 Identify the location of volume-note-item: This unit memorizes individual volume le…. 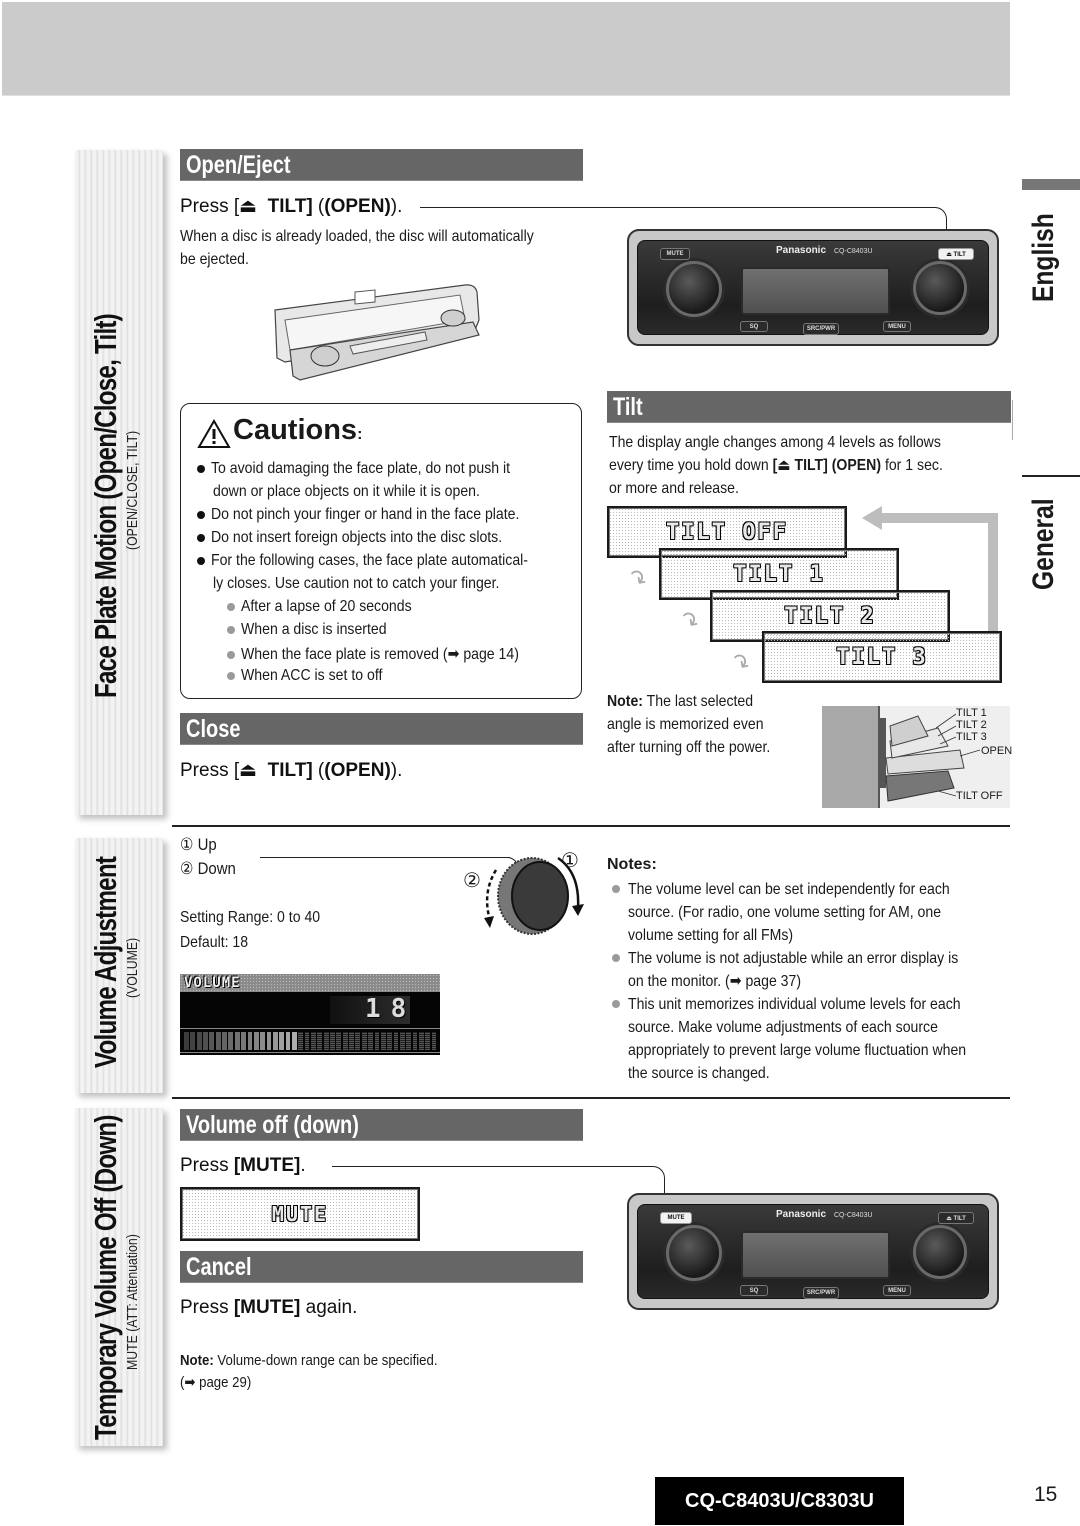
(812, 1039).